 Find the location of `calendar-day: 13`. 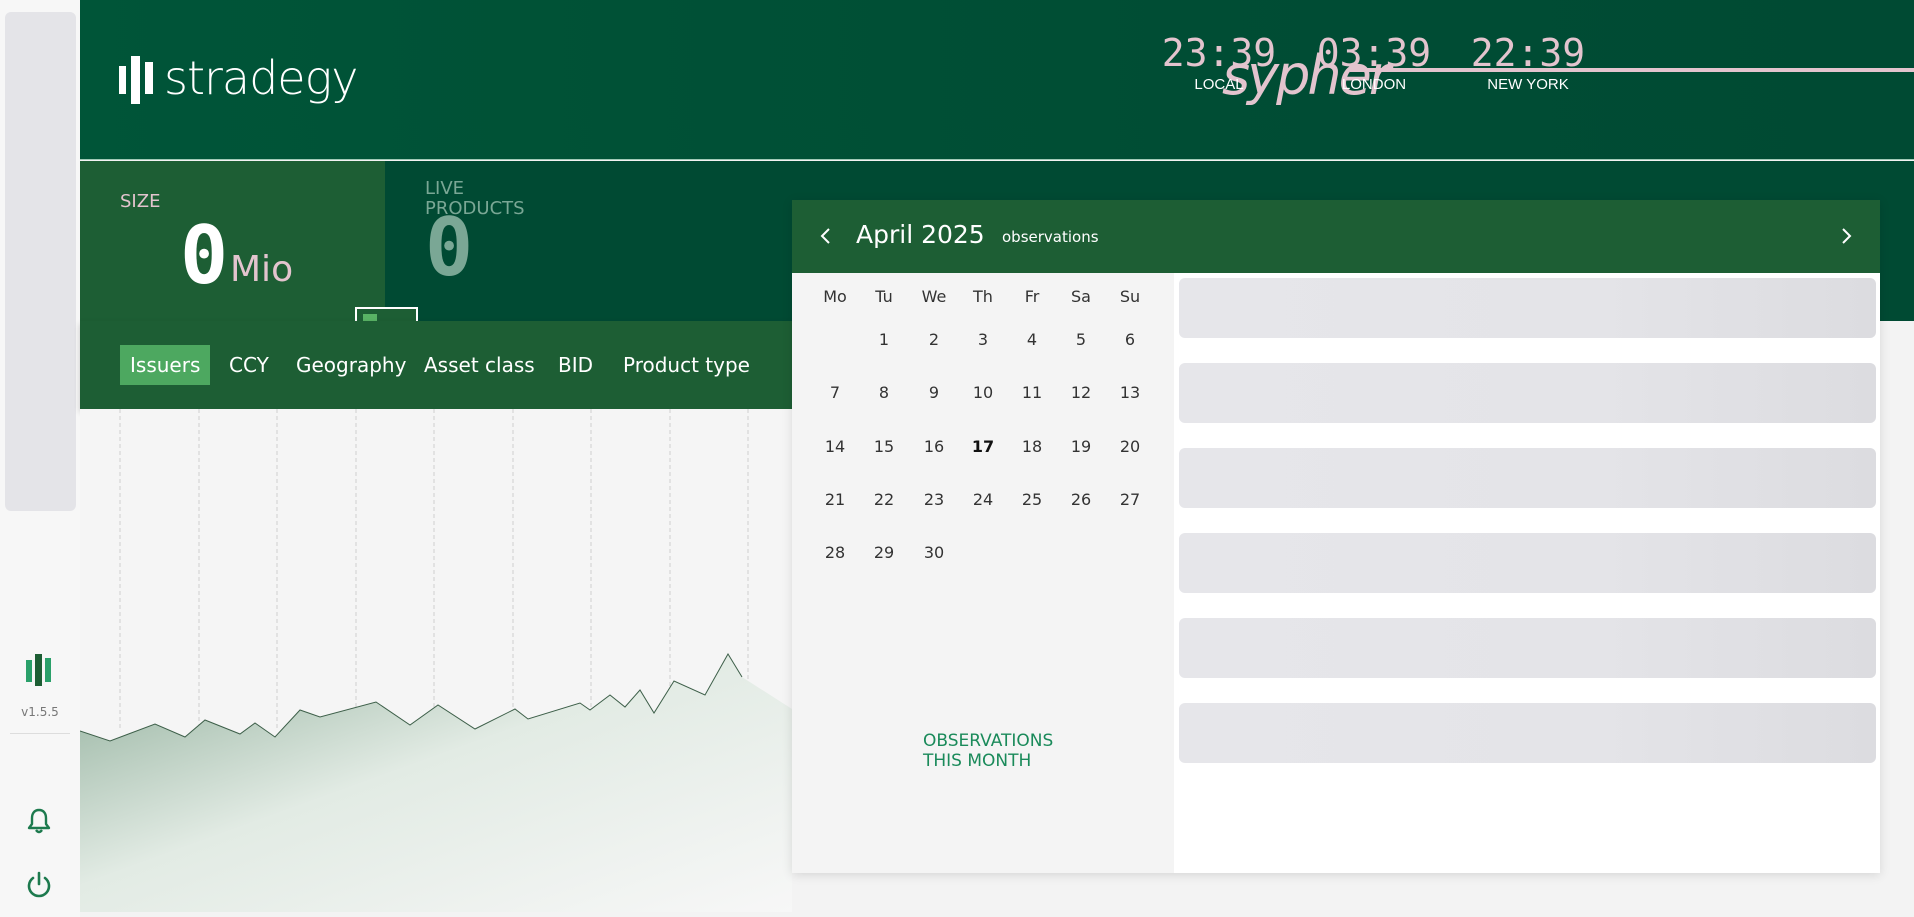

calendar-day: 13 is located at coordinates (1130, 392).